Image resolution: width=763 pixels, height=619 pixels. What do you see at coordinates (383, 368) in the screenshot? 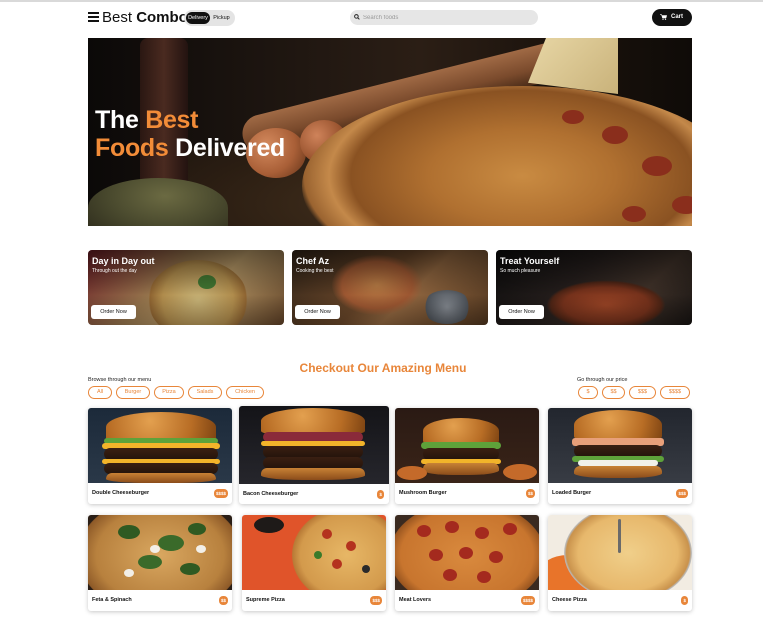
I see `menu-section-title: Checkout Our Amazing Menu` at bounding box center [383, 368].